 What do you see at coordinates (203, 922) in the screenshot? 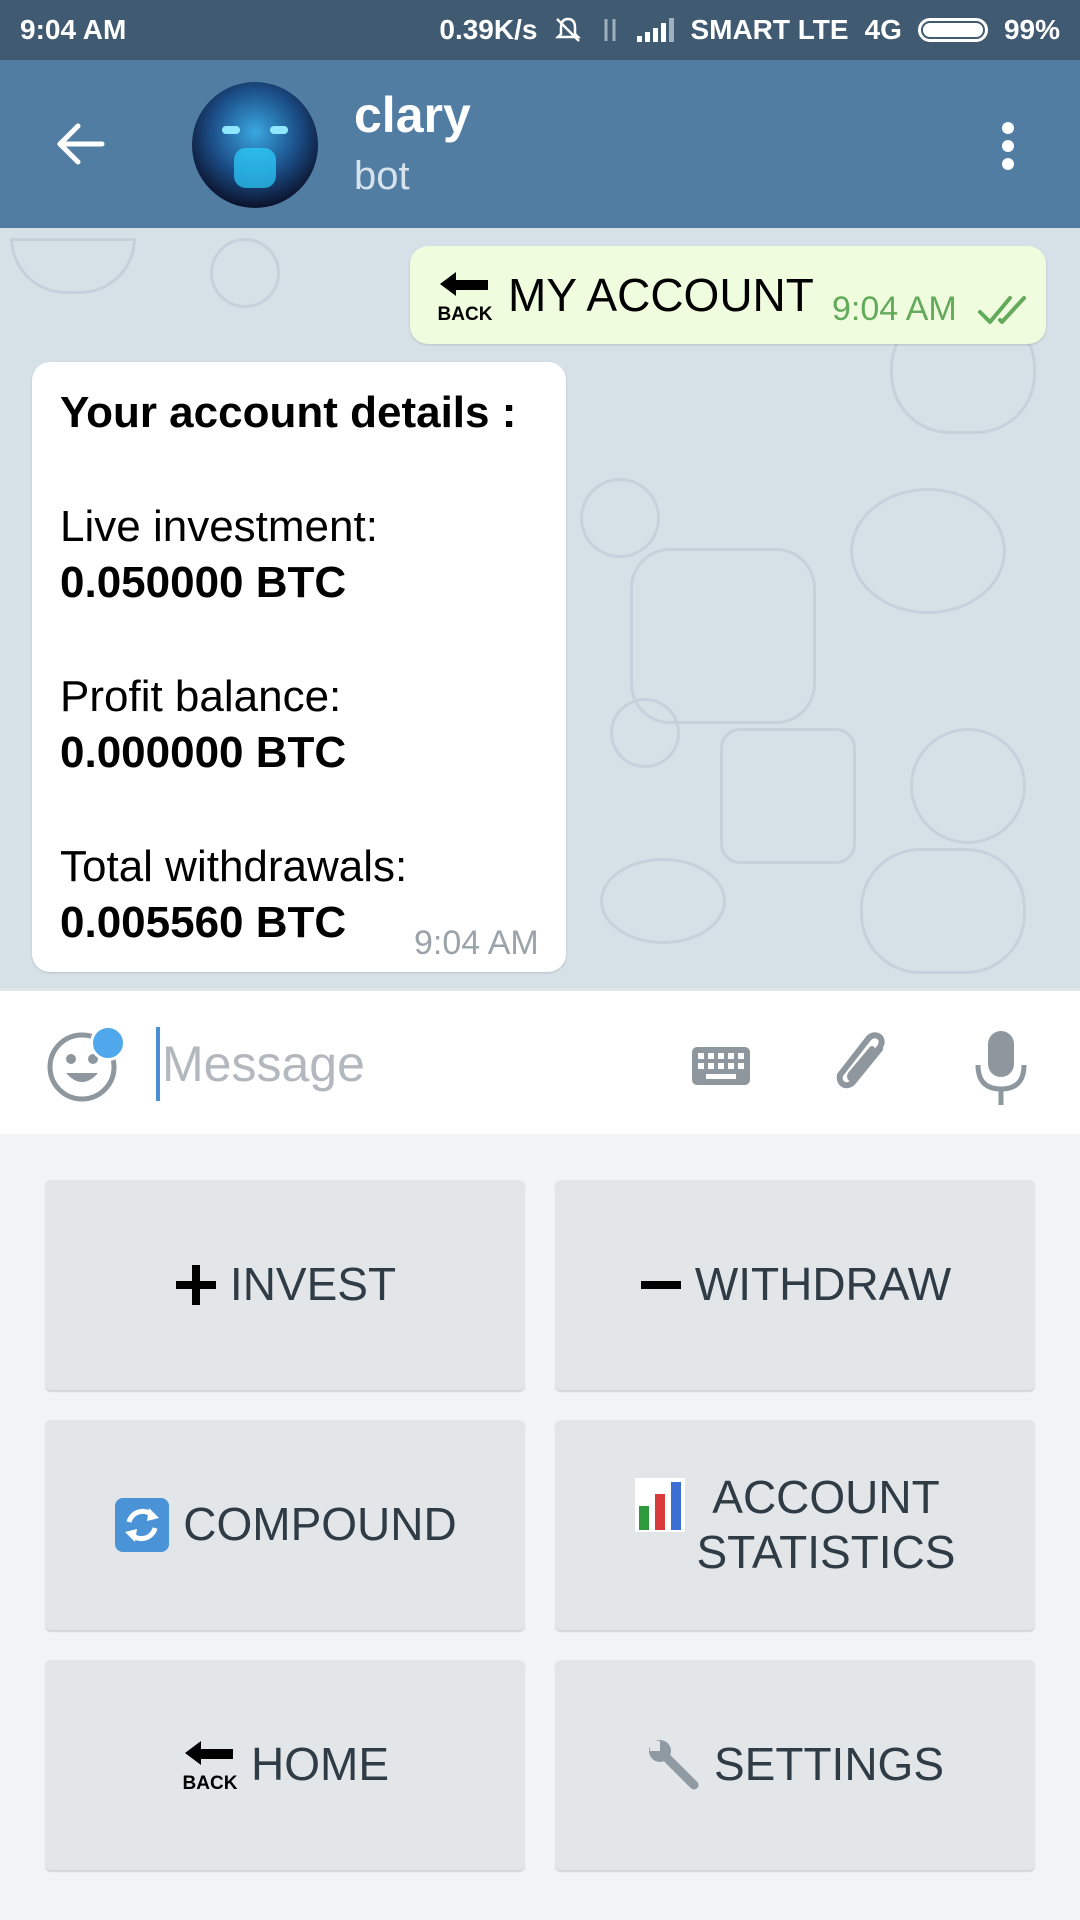
I see `total-withdrawals-value: 0.005560 BTC` at bounding box center [203, 922].